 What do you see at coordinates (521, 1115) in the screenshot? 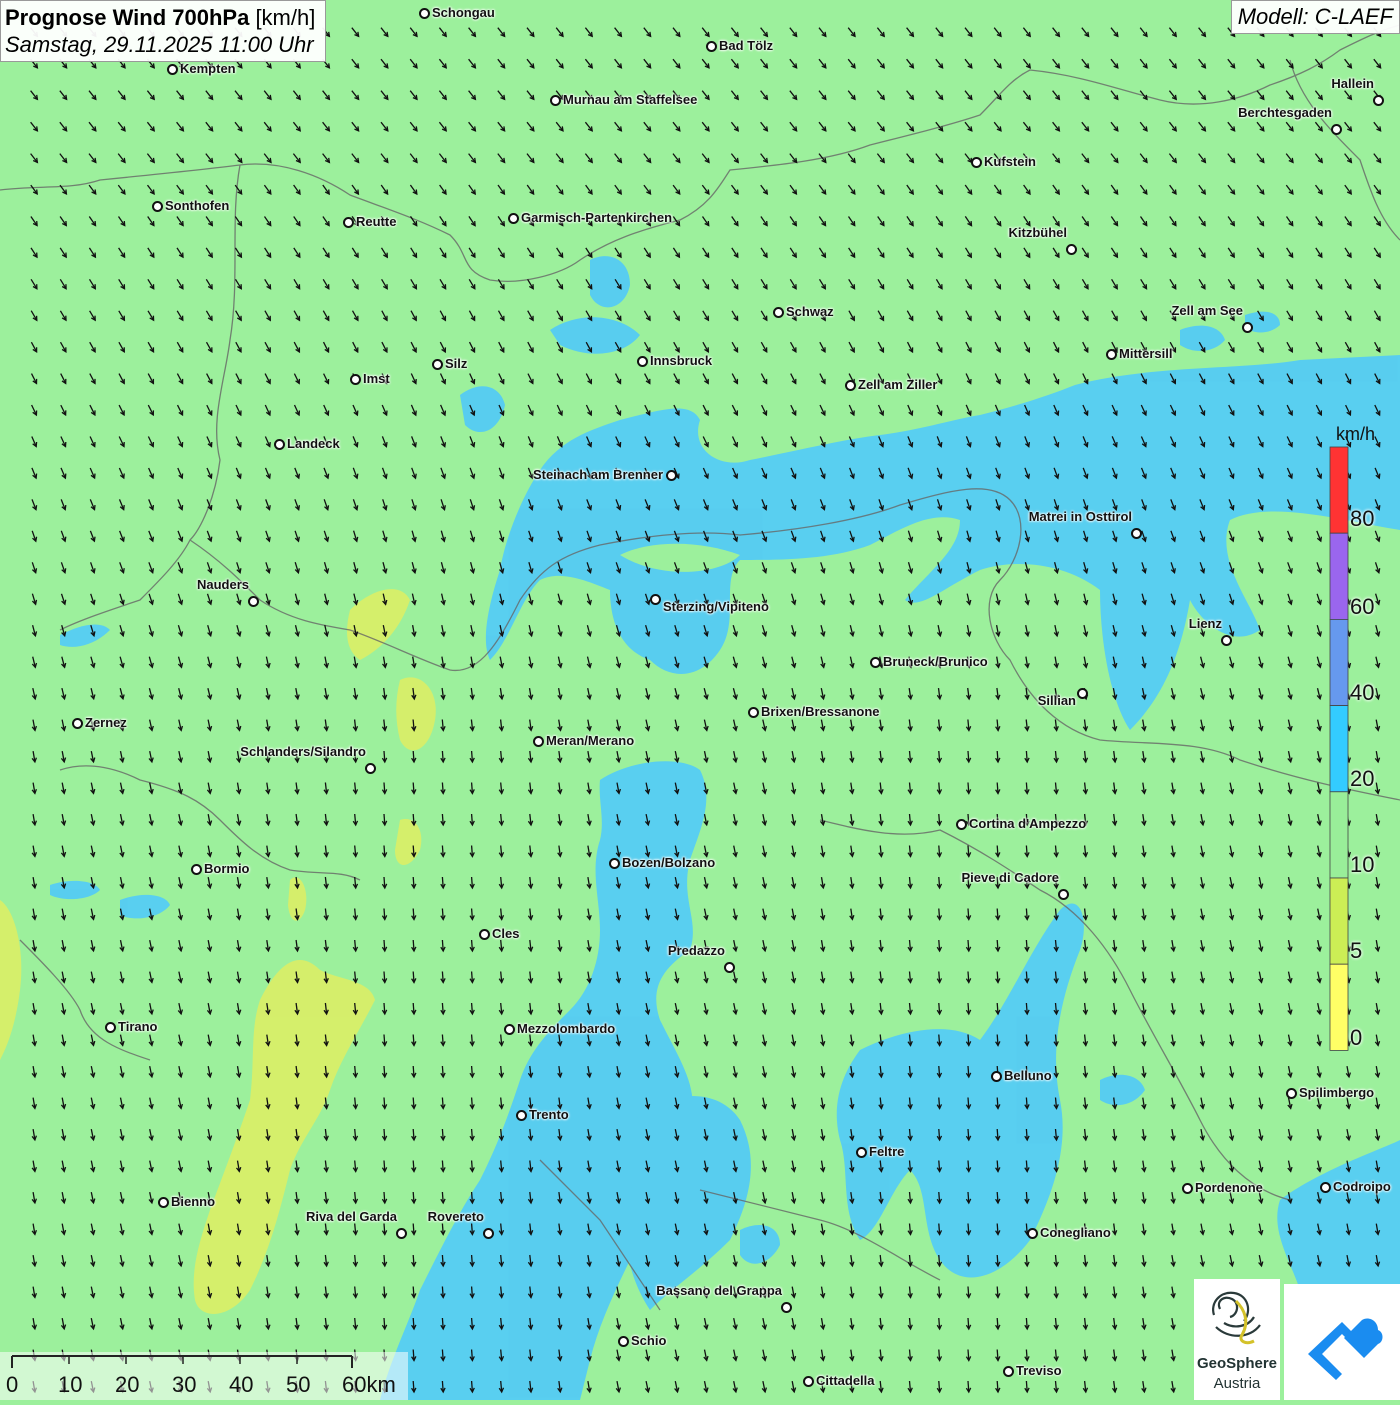
I see `city-marker-trento` at bounding box center [521, 1115].